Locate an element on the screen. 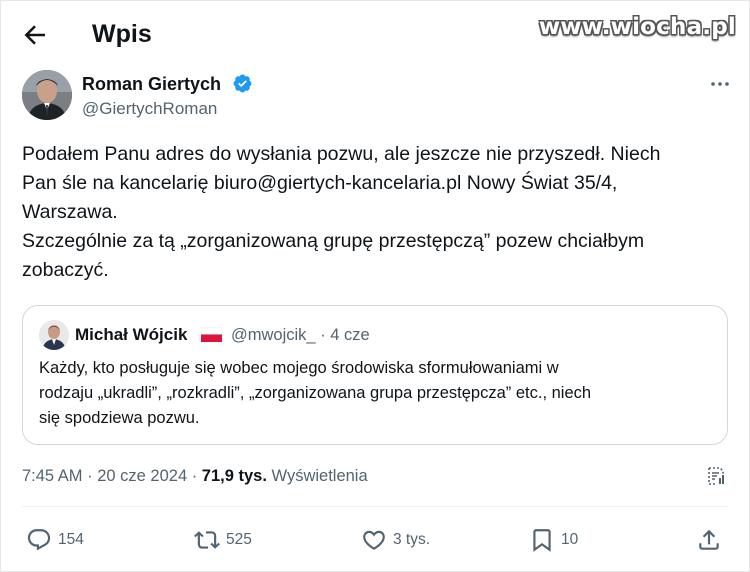 This screenshot has width=750, height=572. quote-handle: @mwojcik_ is located at coordinates (273, 335).